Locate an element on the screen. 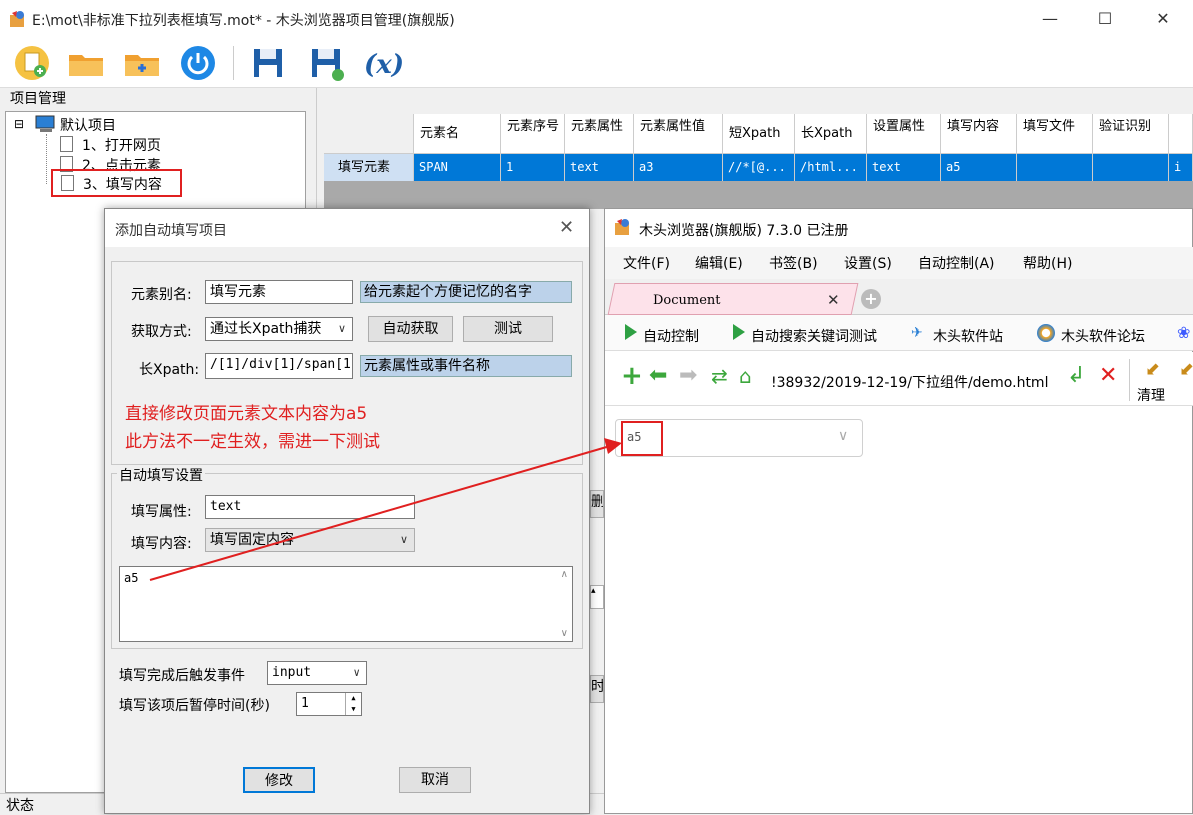 This screenshot has height=815, width=1193. annotation-line-2: 此方法不一定生效，需进一下测试 is located at coordinates (252, 442).